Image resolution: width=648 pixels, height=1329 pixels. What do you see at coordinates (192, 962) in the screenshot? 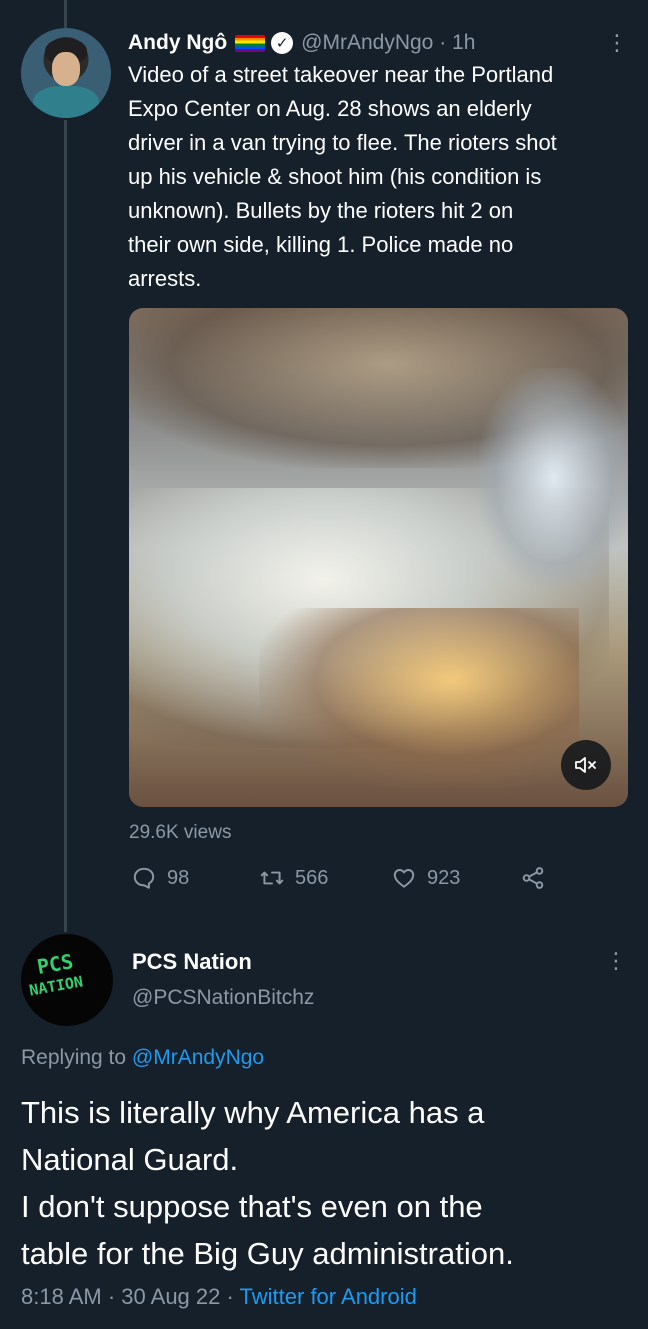
I see `author-name: PCS Nation` at bounding box center [192, 962].